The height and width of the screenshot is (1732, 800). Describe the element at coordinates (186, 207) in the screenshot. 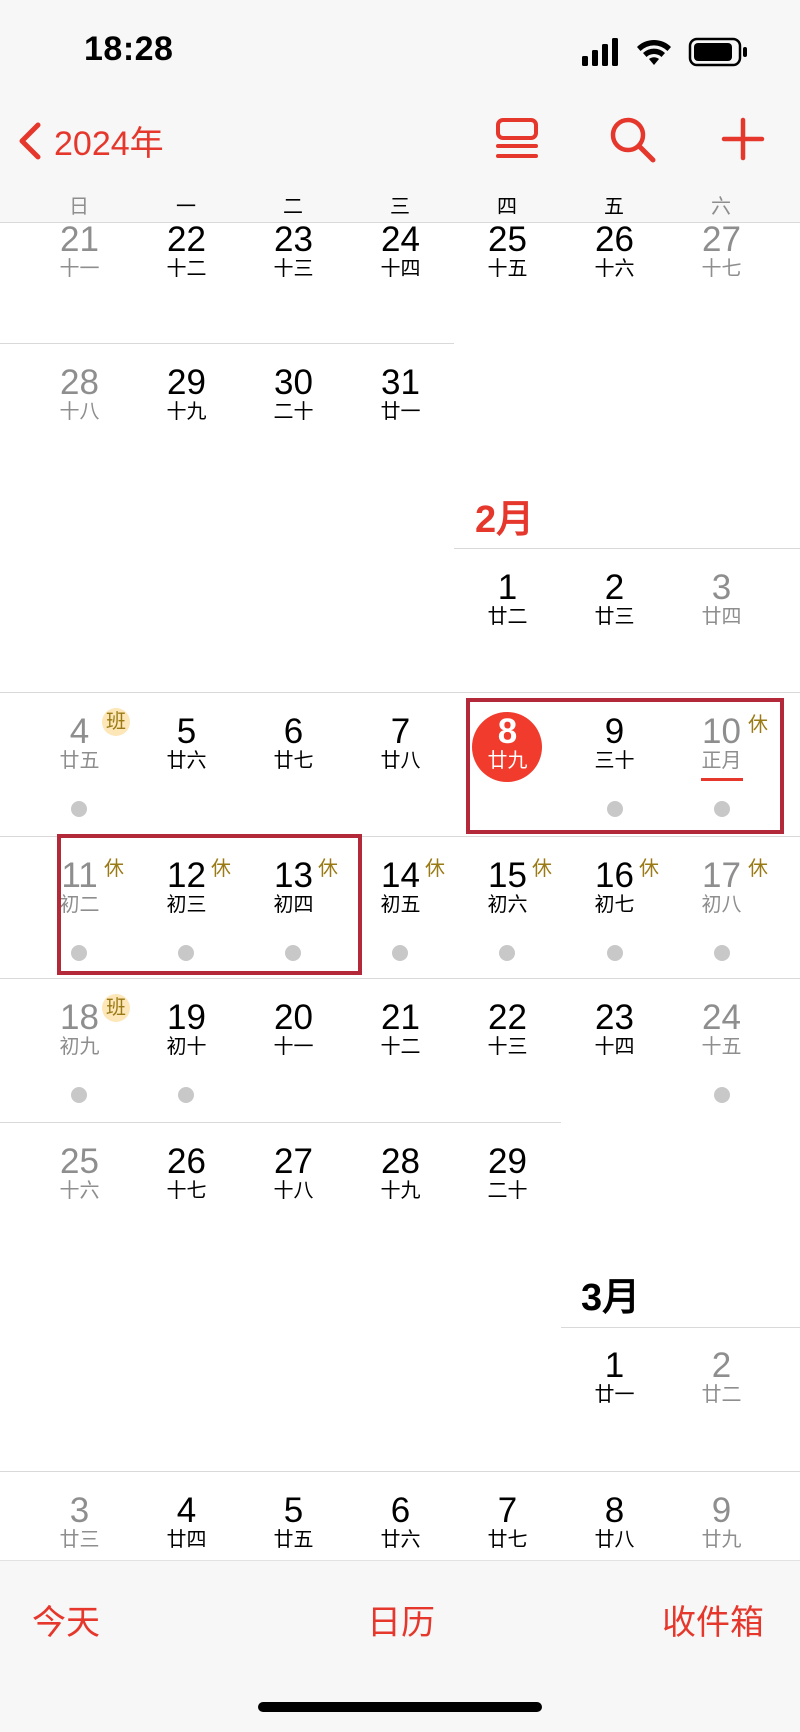

I see `weekday-mon: 一` at that location.